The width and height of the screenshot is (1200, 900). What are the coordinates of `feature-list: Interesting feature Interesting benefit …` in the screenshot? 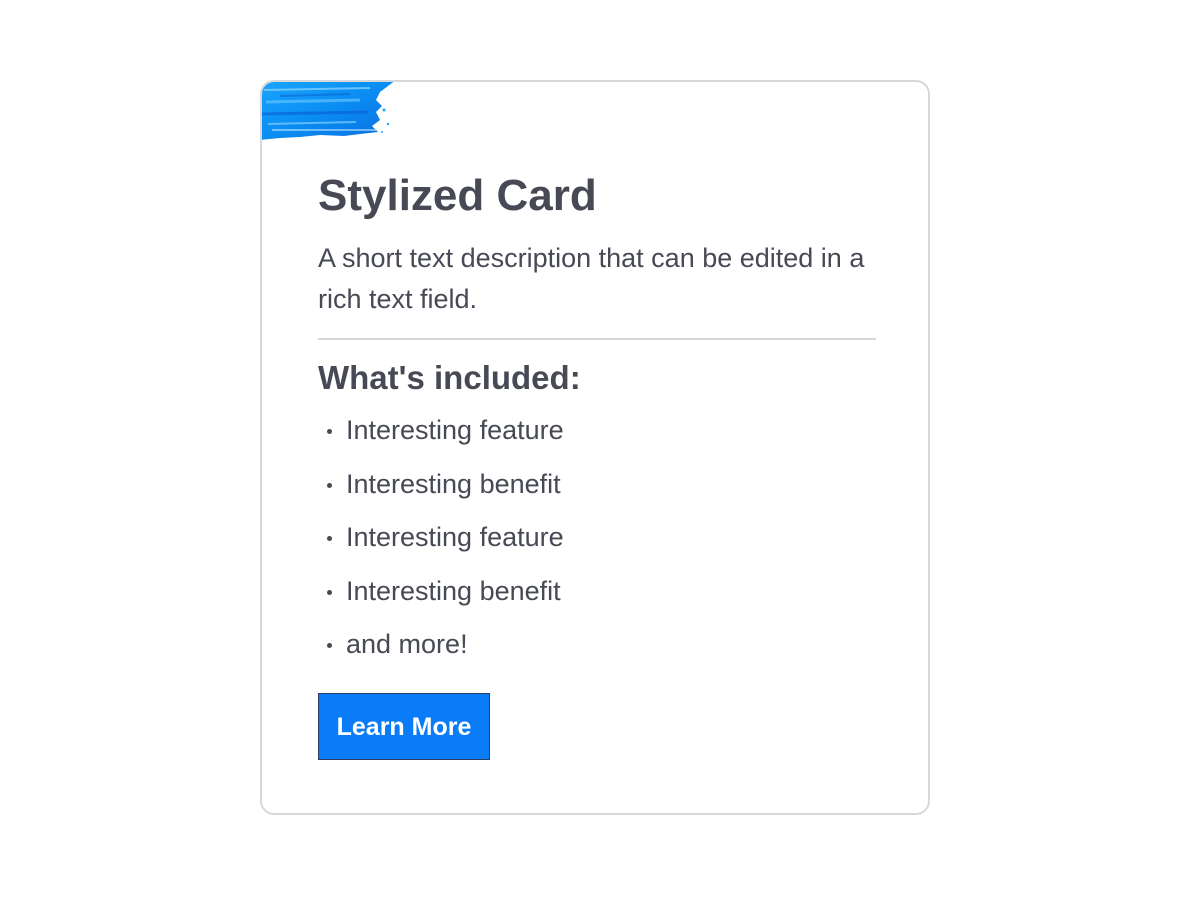 It's located at (597, 537).